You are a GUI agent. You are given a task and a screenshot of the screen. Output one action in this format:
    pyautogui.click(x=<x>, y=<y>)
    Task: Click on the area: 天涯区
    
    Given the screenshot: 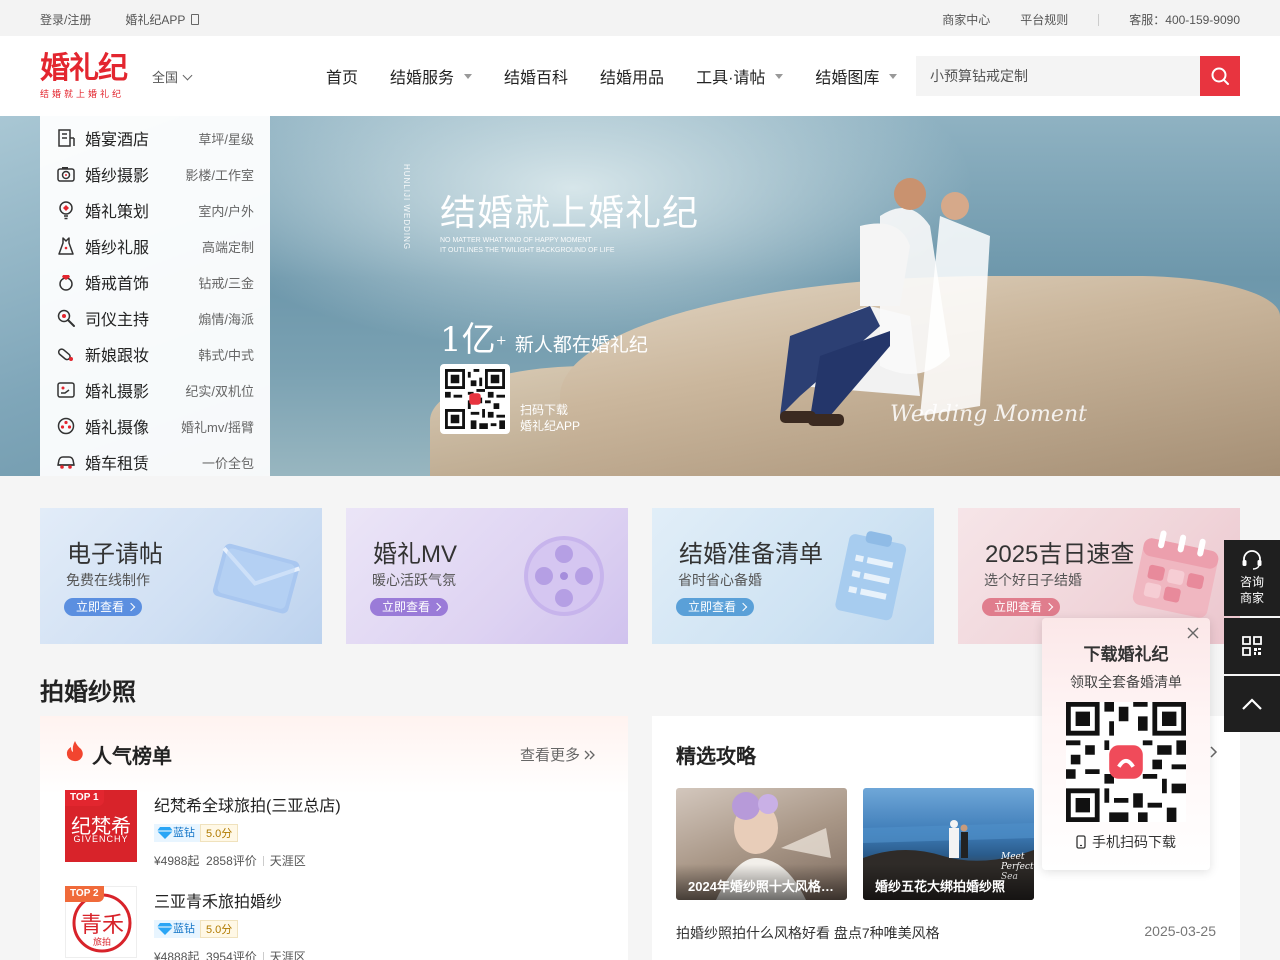 What is the action you would take?
    pyautogui.click(x=287, y=955)
    